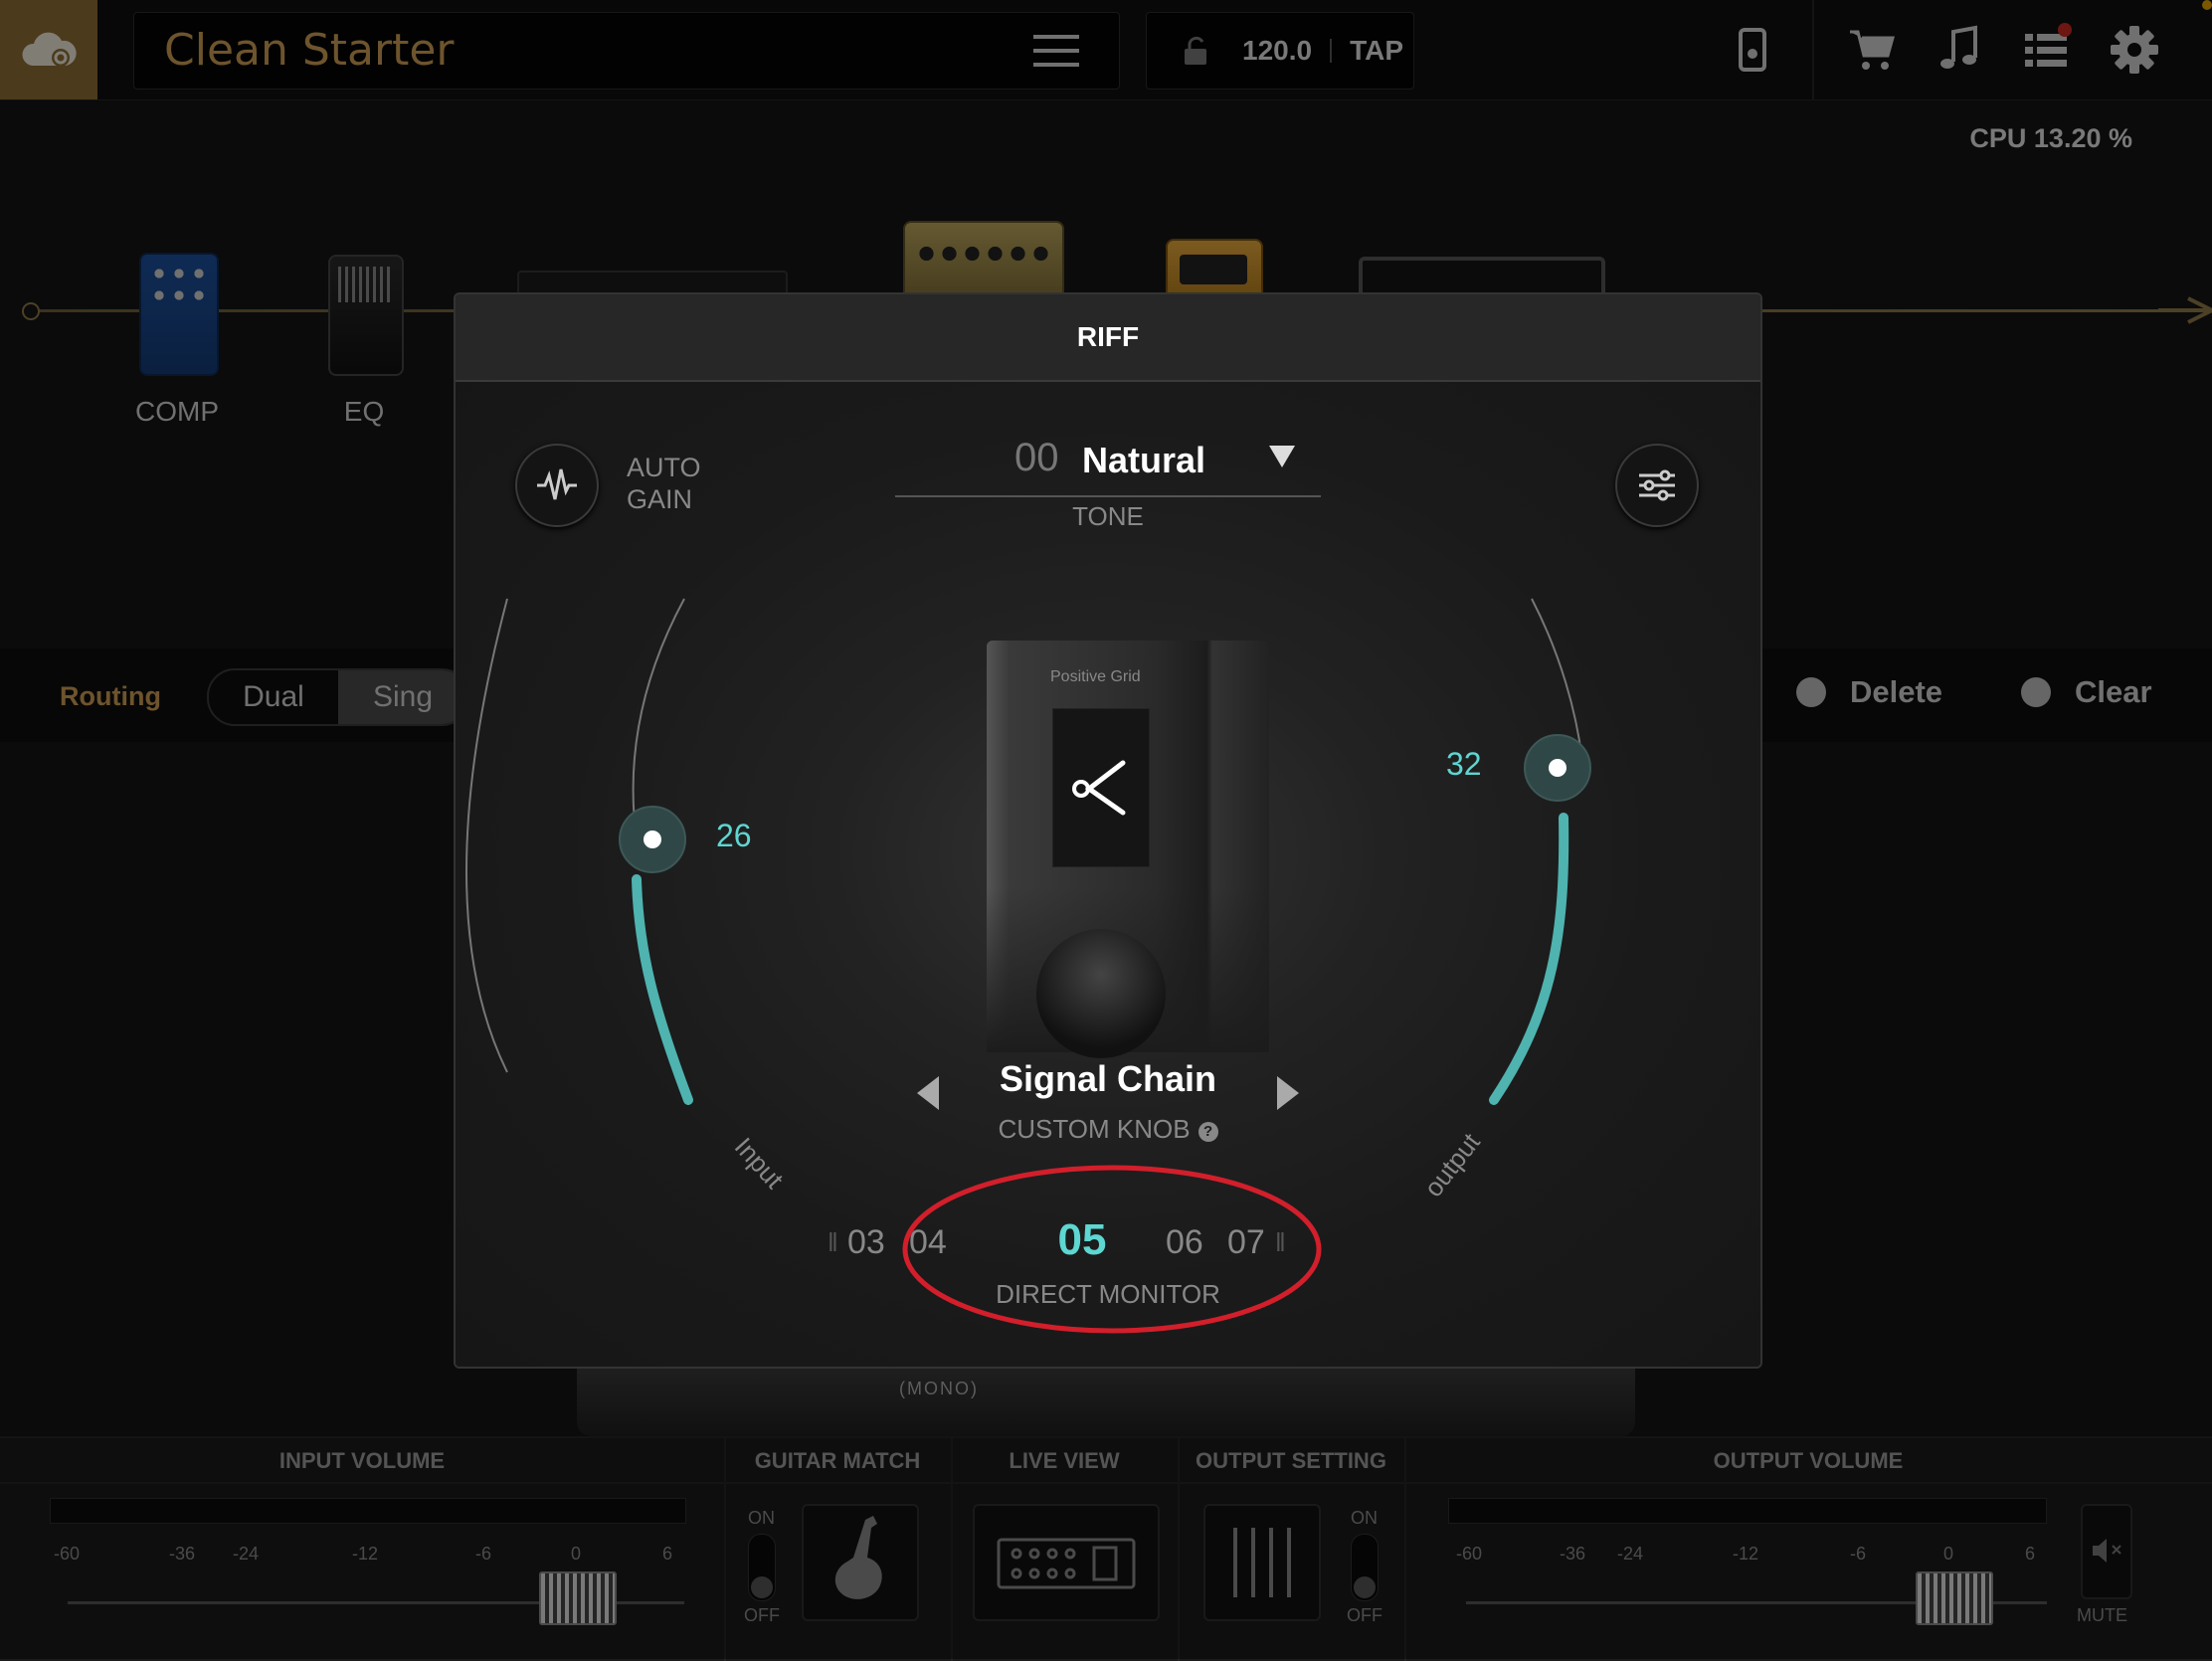 The width and height of the screenshot is (2212, 1661). What do you see at coordinates (658, 719) in the screenshot?
I see `input-arc-track` at bounding box center [658, 719].